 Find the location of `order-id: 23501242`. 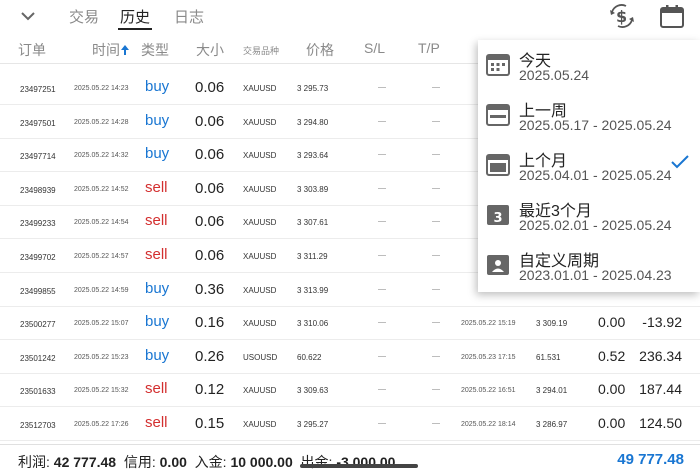

order-id: 23501242 is located at coordinates (38, 358).